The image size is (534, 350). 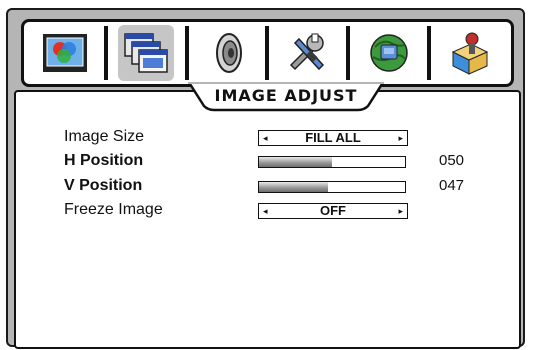 I want to click on h-position-slider-fill, so click(x=295, y=162).